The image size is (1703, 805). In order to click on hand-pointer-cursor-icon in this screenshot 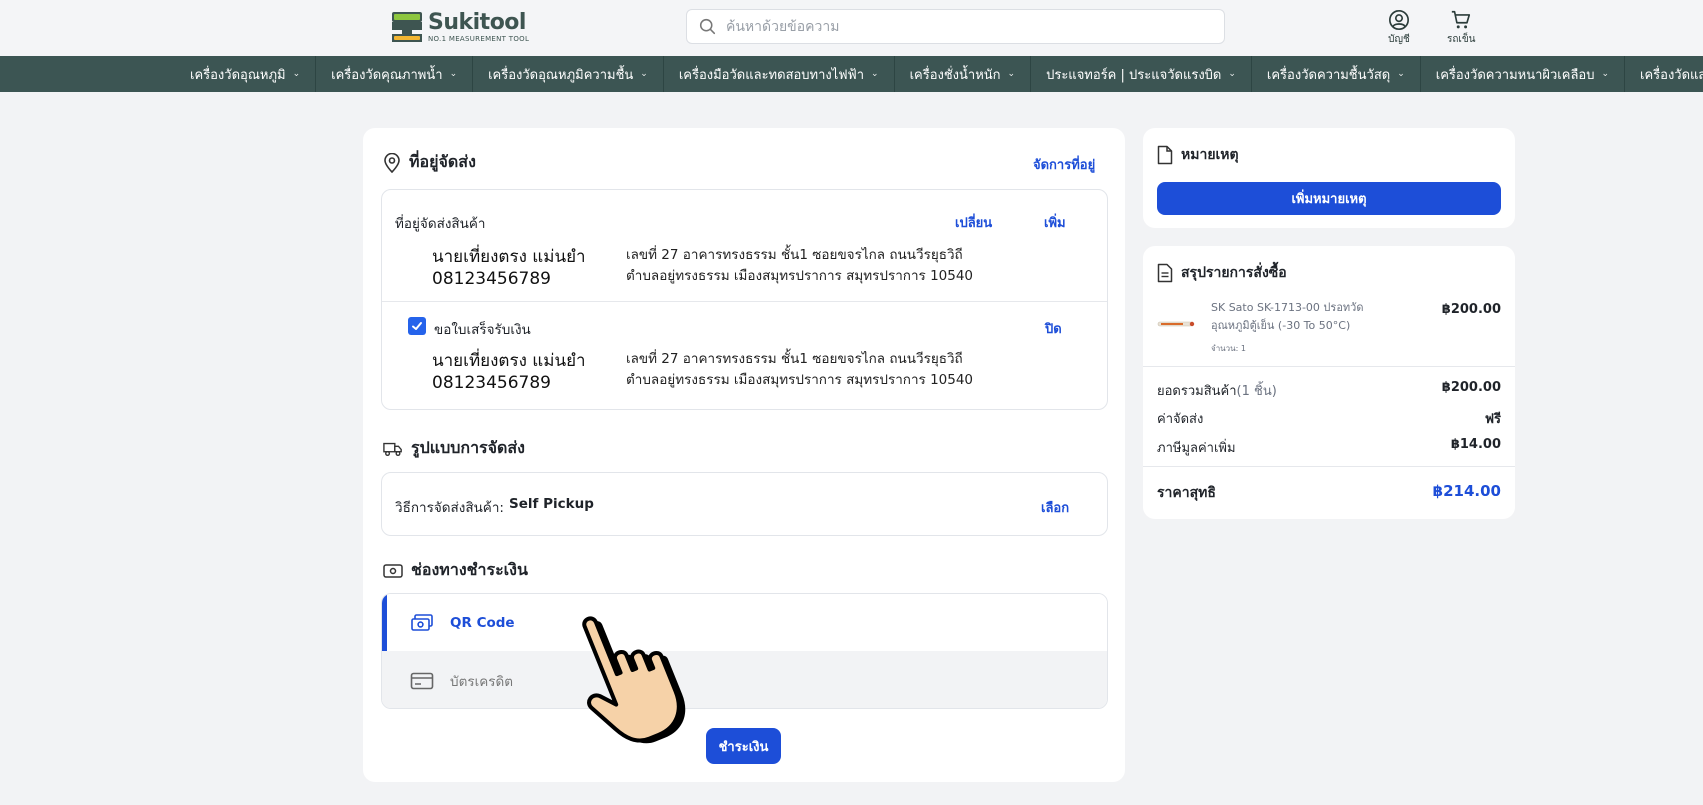, I will do `click(634, 680)`.